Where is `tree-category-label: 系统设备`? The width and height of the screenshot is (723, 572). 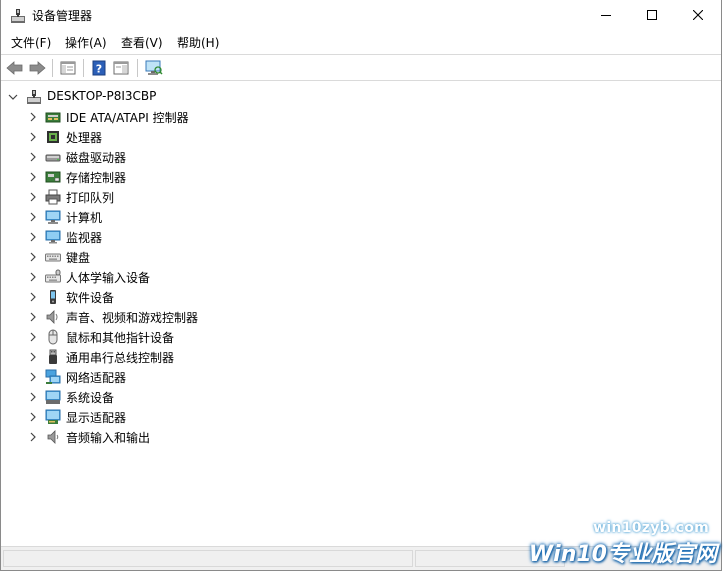 tree-category-label: 系统设备 is located at coordinates (90, 398).